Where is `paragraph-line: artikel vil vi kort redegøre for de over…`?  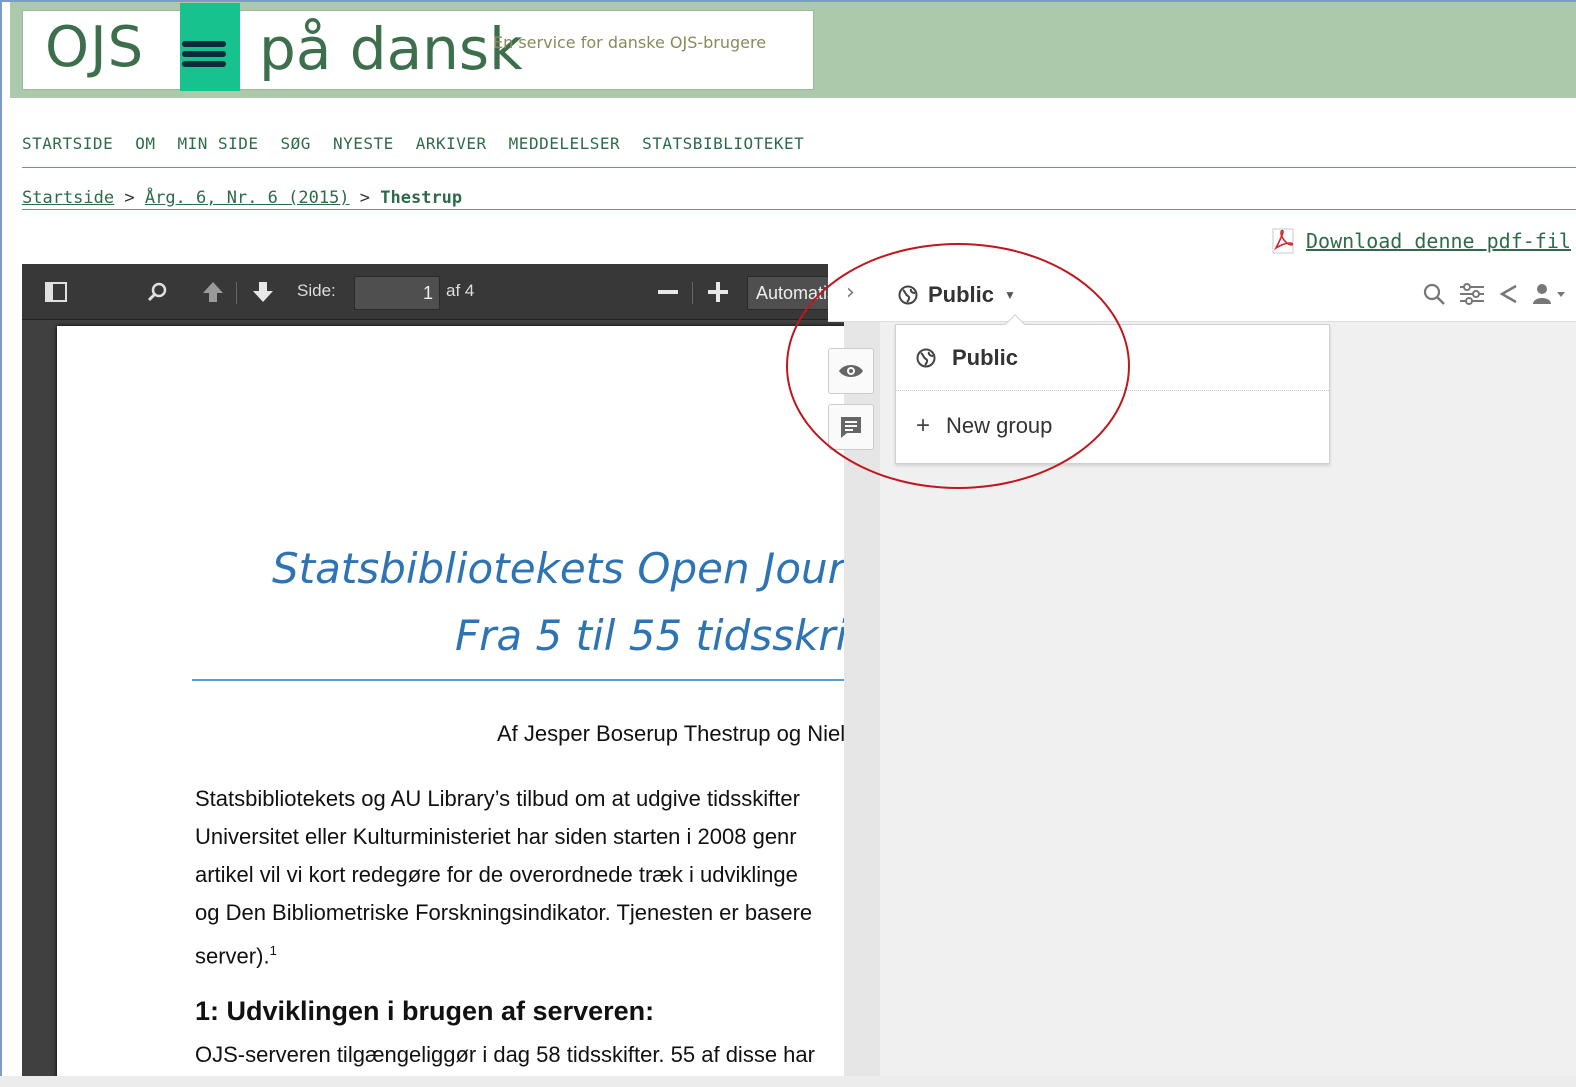
paragraph-line: artikel vil vi kort redegøre for de over… is located at coordinates (496, 874).